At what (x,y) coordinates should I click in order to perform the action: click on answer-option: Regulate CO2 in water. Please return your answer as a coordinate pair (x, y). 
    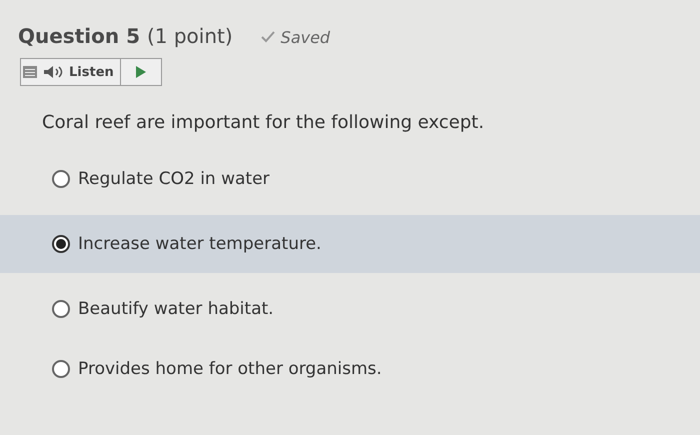
    Looking at the image, I should click on (350, 179).